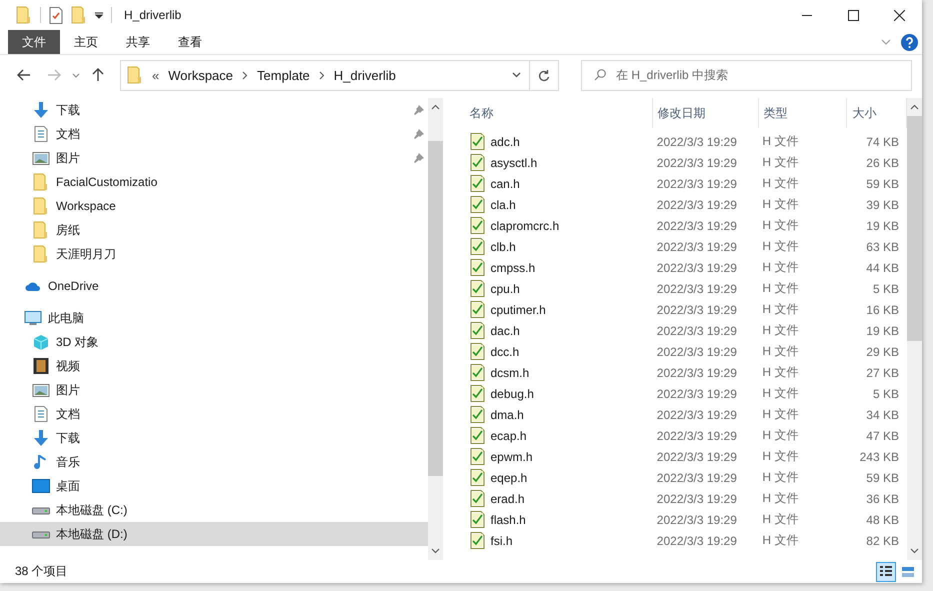  What do you see at coordinates (214, 286) in the screenshot?
I see `nav-item: OneDrive` at bounding box center [214, 286].